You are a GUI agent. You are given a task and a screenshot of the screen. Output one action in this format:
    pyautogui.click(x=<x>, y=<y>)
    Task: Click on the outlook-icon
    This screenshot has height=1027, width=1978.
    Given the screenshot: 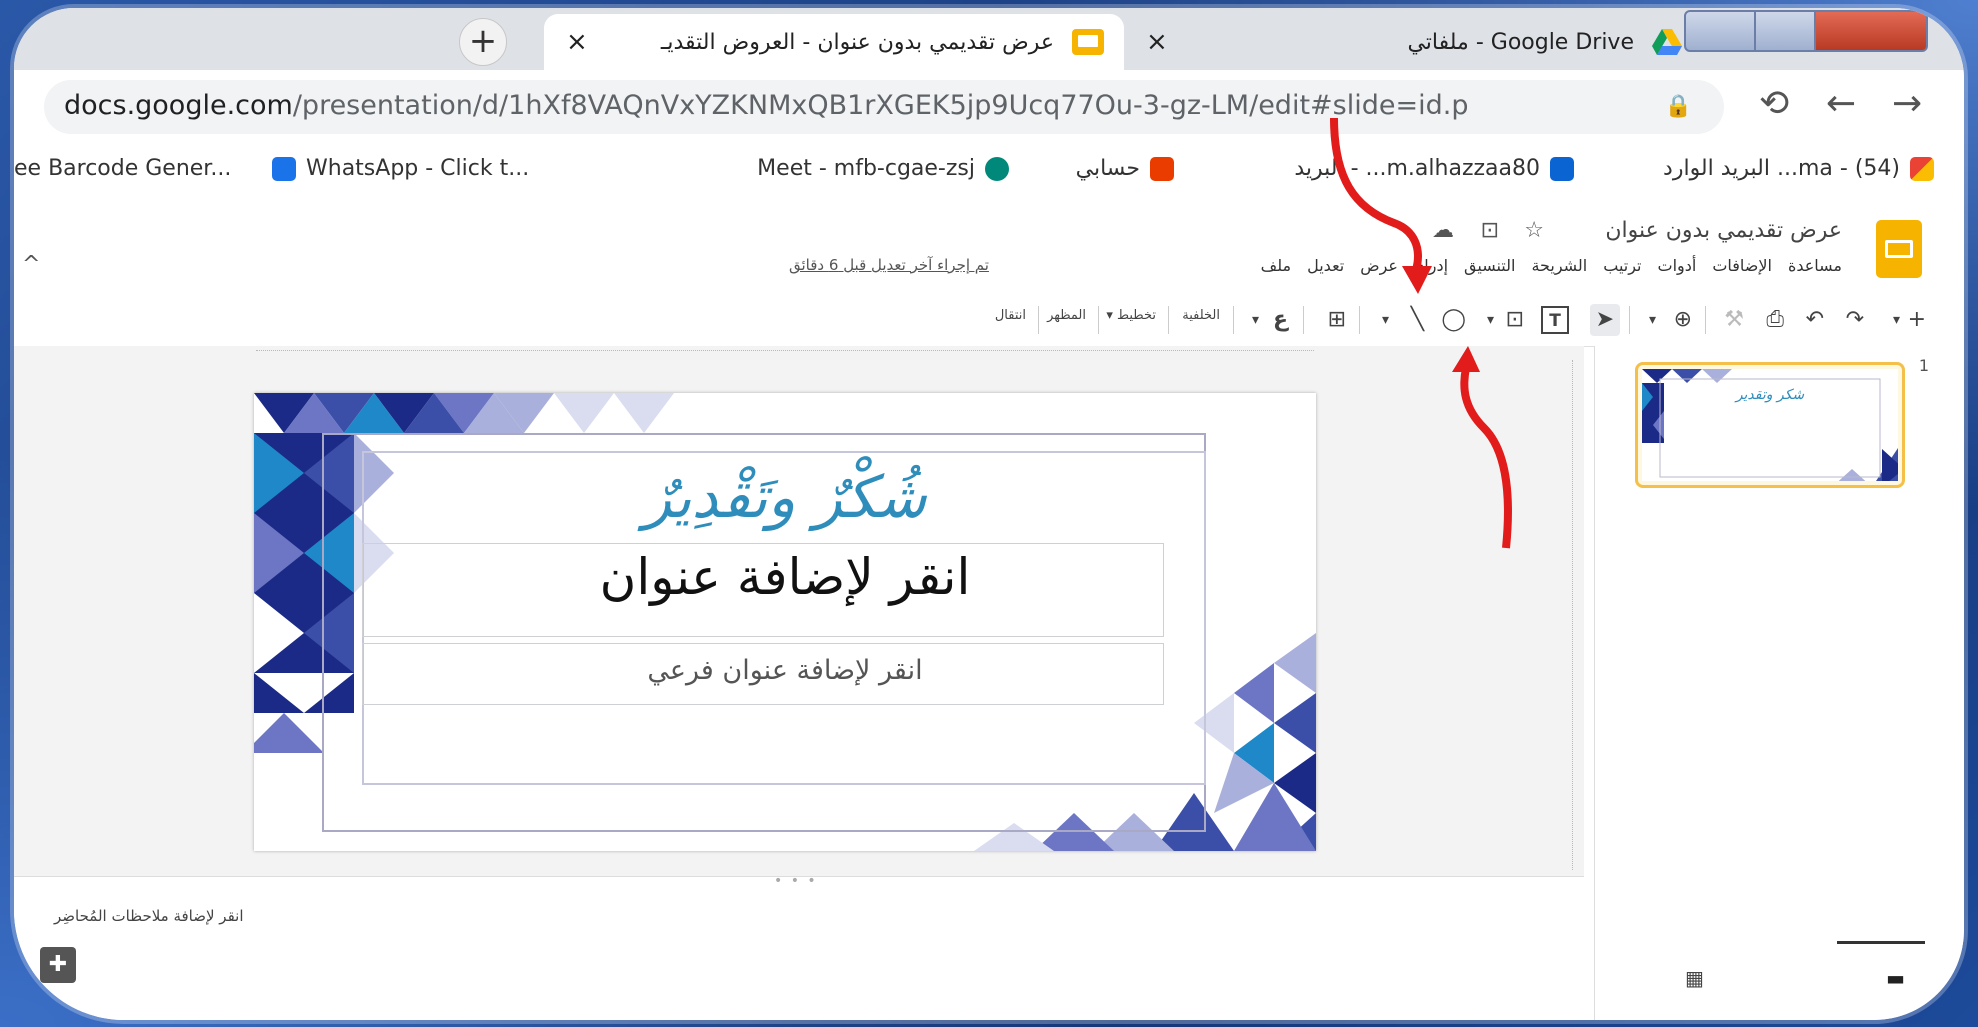 What is the action you would take?
    pyautogui.click(x=1562, y=168)
    